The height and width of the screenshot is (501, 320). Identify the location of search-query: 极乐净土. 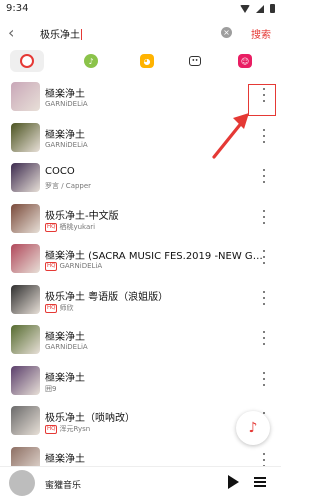
(60, 35).